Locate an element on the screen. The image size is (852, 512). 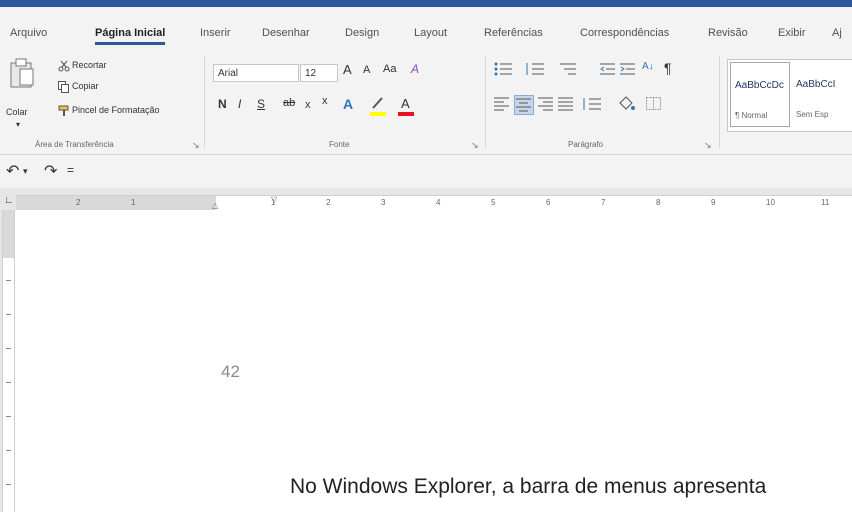
font-color-button: A is located at coordinates (408, 107).